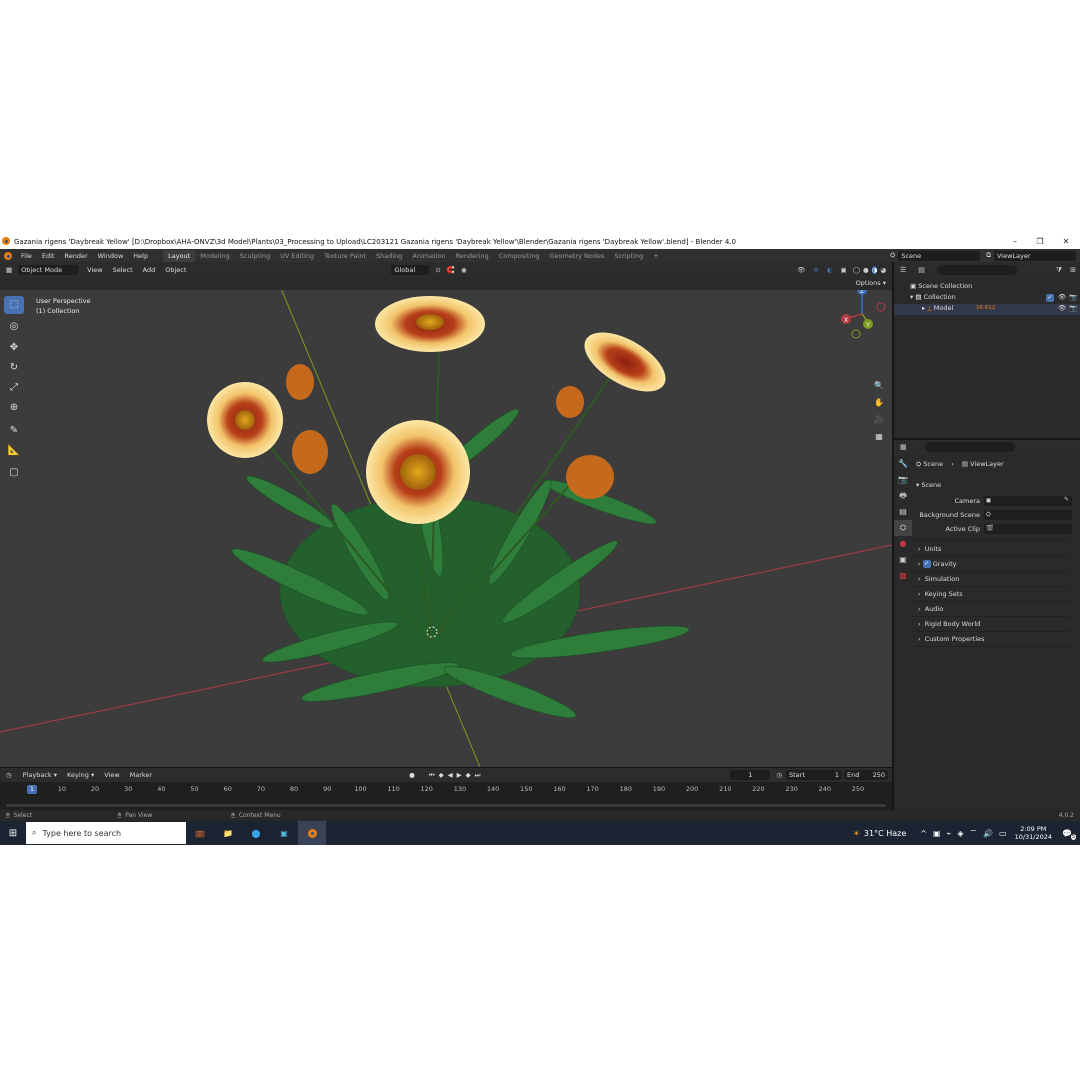 The image size is (1080, 1080). I want to click on ortho-grid-icon: ▦, so click(879, 437).